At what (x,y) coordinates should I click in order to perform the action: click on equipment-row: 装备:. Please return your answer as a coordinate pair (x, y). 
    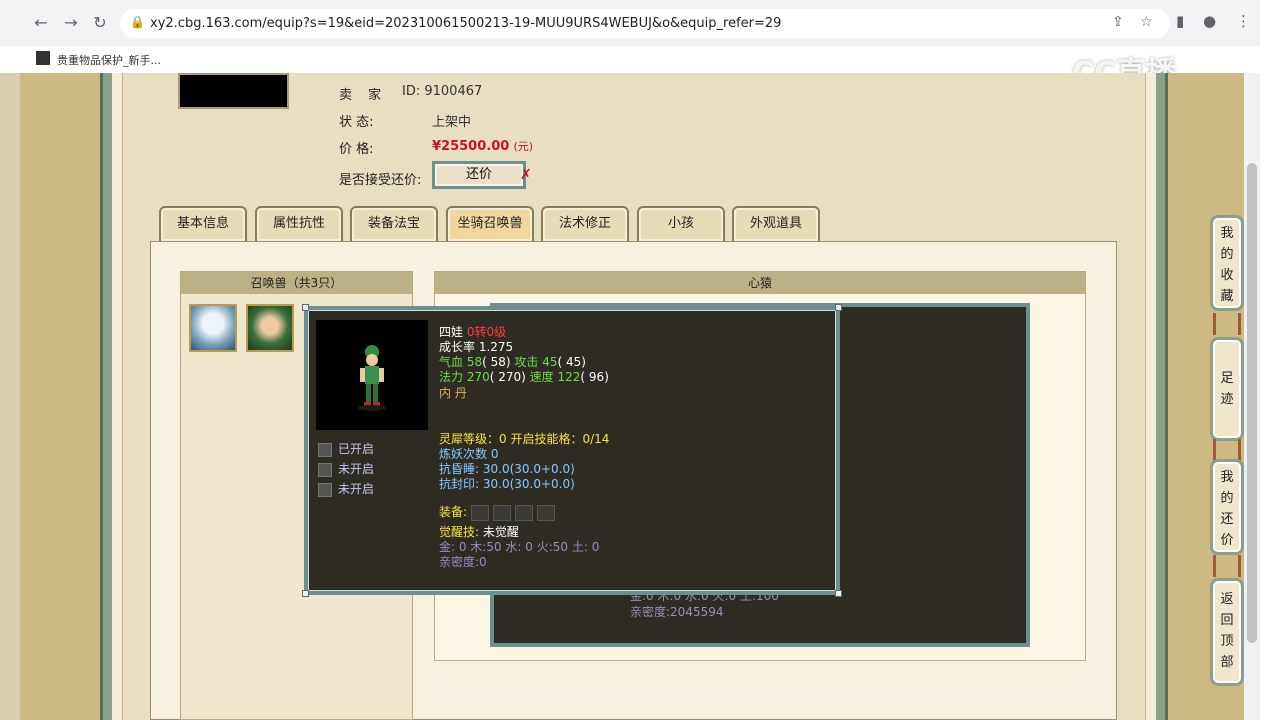
    Looking at the image, I should click on (499, 512).